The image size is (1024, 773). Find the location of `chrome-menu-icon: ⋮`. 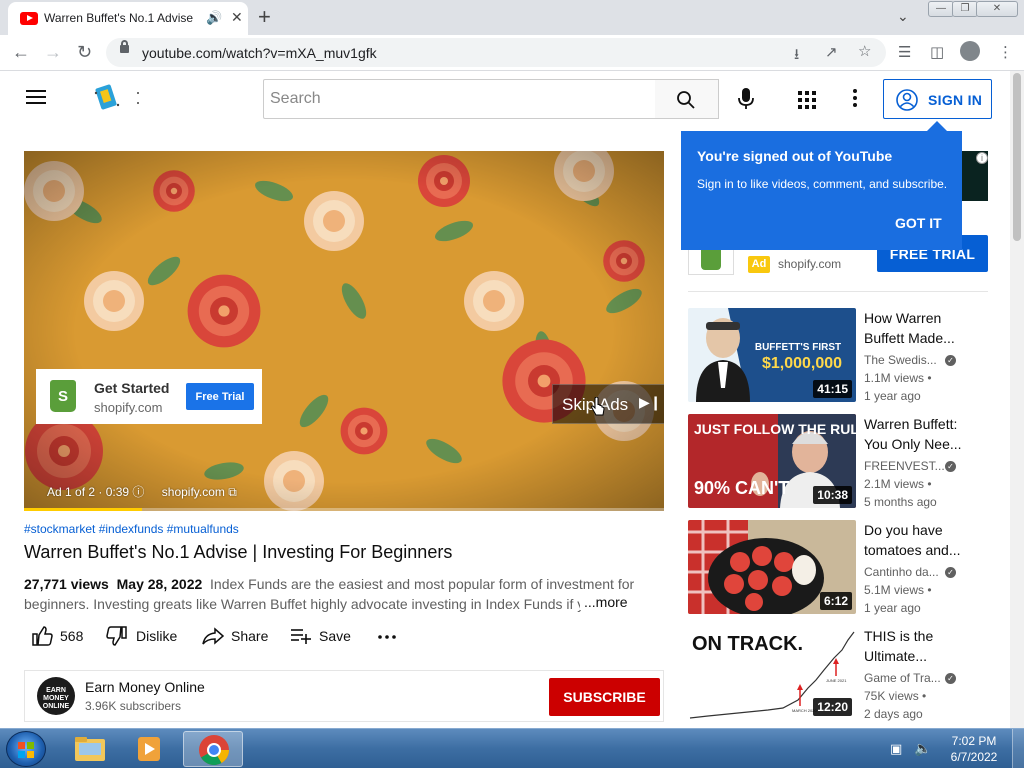

chrome-menu-icon: ⋮ is located at coordinates (1005, 52).